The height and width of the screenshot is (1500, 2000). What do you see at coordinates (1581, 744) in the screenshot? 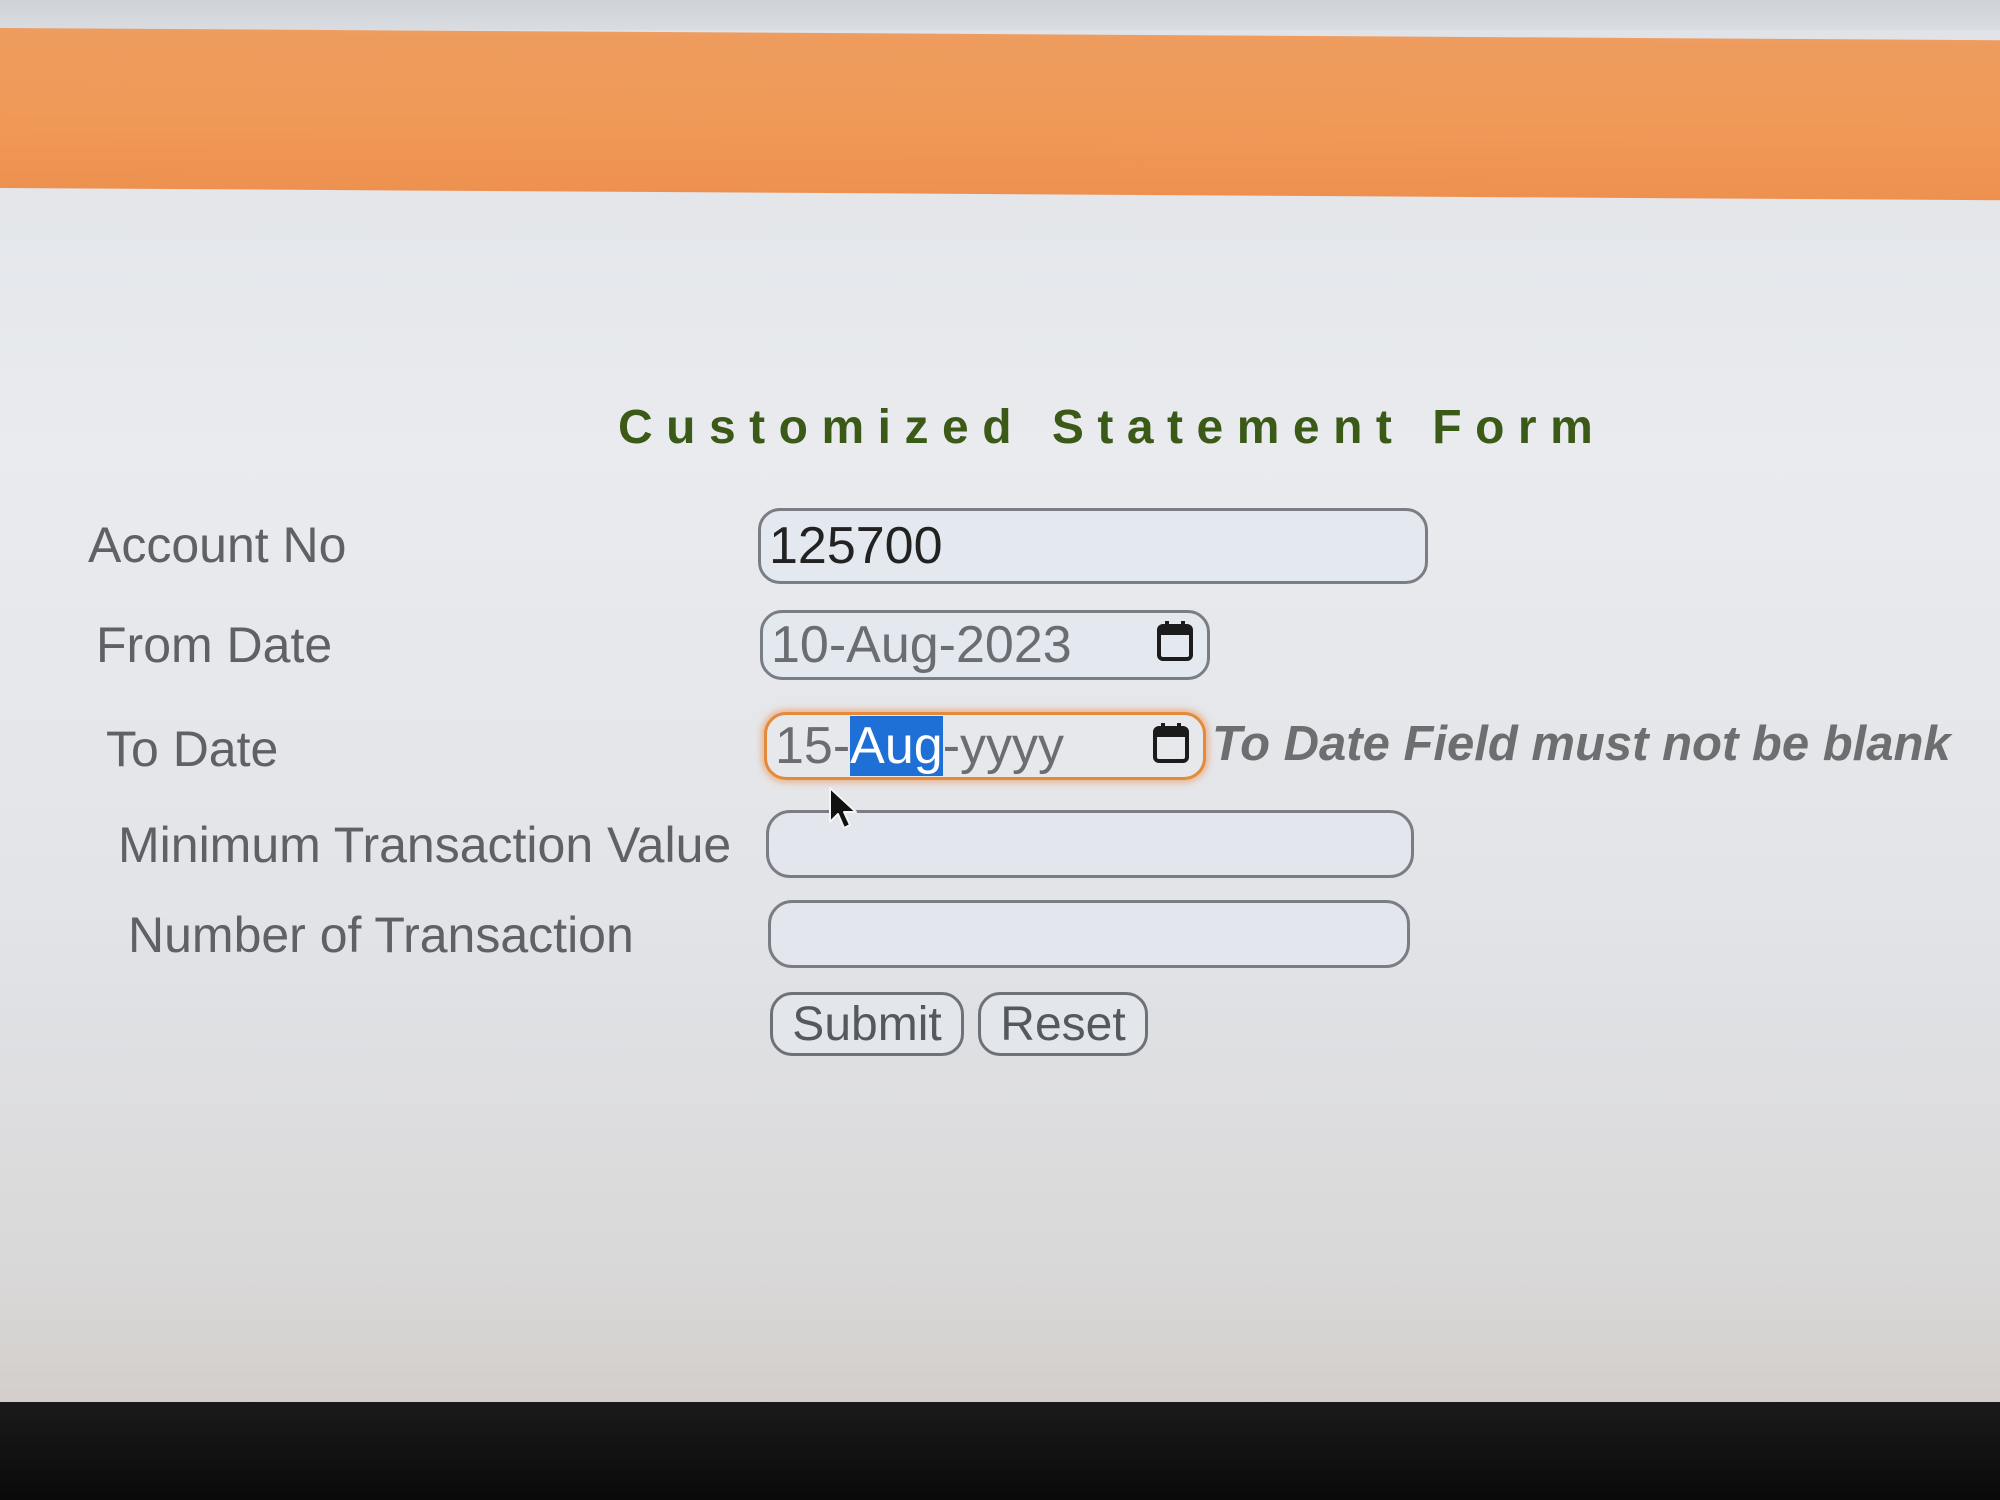
I see `to-date-error-message: To Date Field must not be blank` at bounding box center [1581, 744].